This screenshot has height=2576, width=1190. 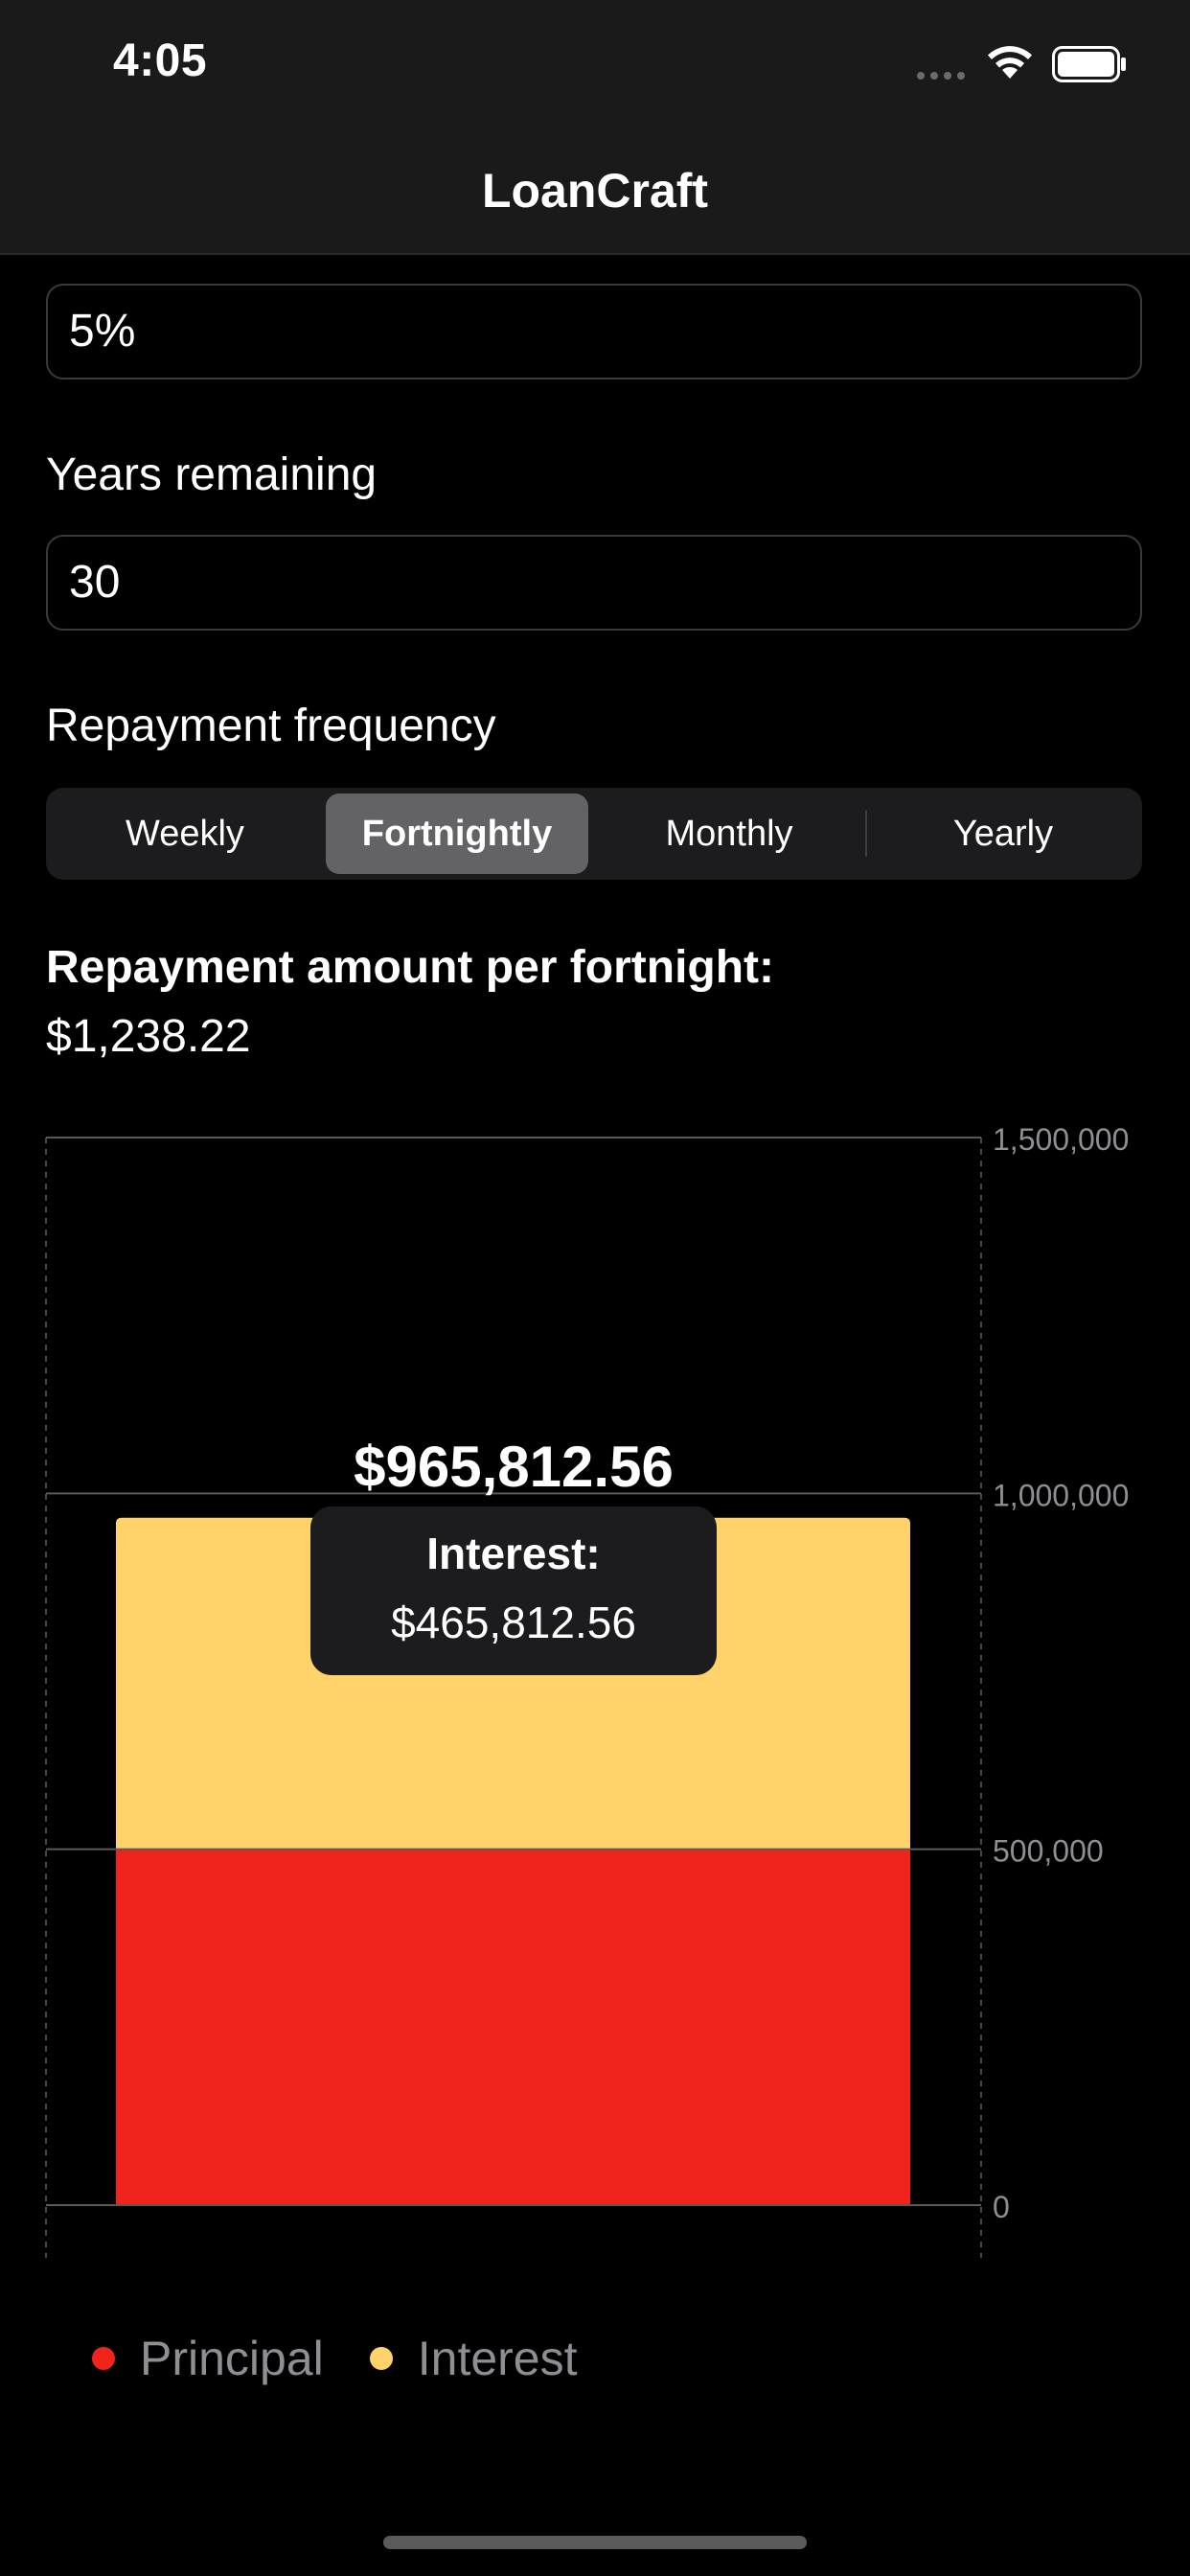 What do you see at coordinates (941, 76) in the screenshot?
I see `cellular-signal-icon` at bounding box center [941, 76].